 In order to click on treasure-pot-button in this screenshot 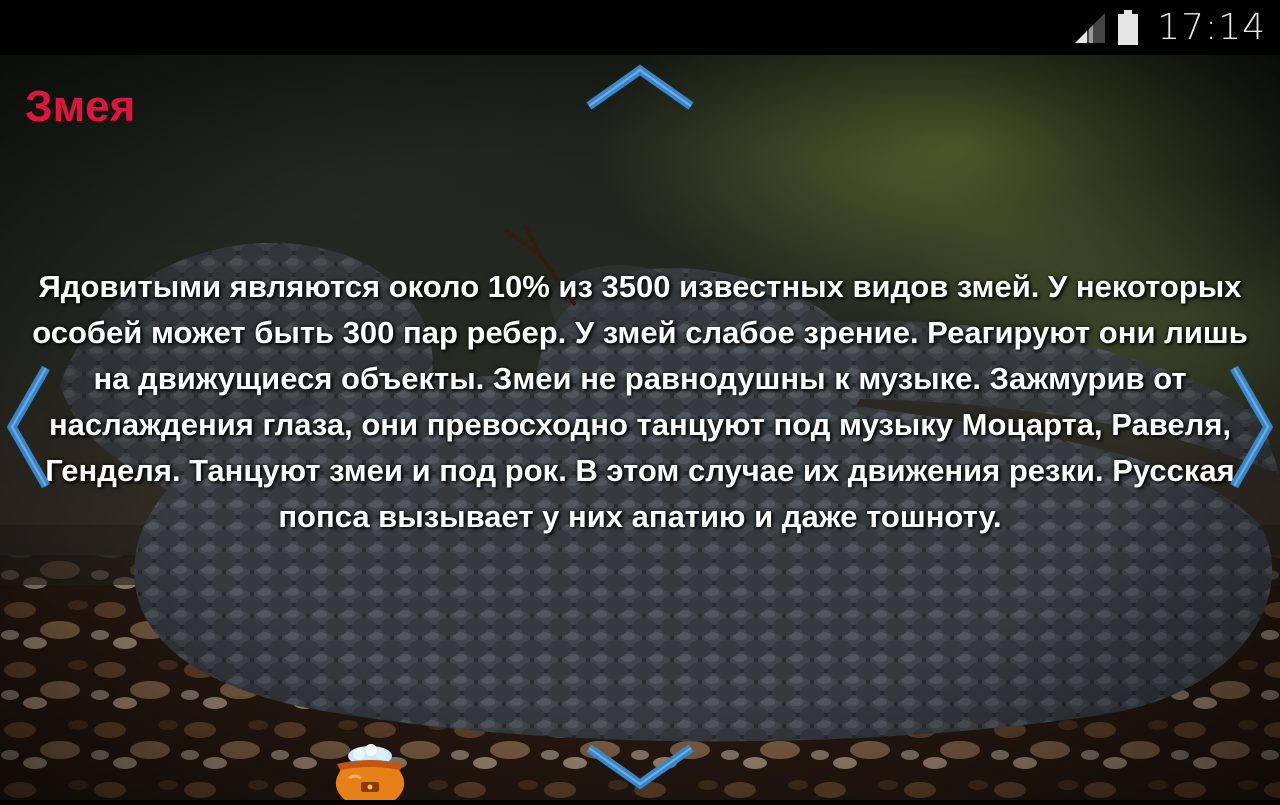, I will do `click(370, 771)`.